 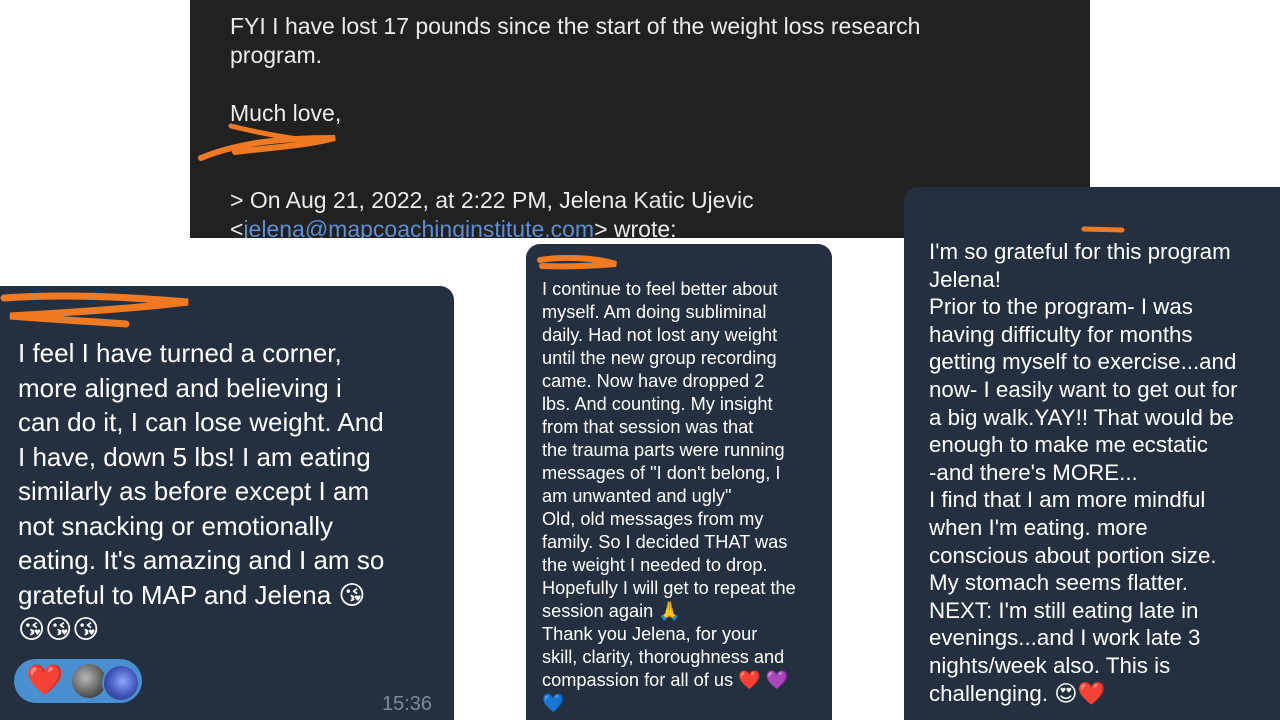 I want to click on message-timestamp: 15:36, so click(x=406, y=704).